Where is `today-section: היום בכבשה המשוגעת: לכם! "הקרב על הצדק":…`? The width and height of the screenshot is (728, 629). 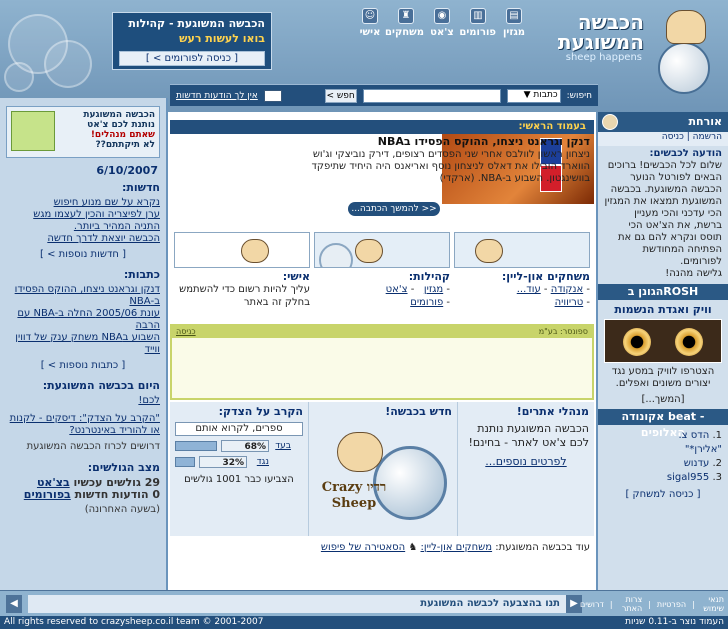 today-section: היום בכבשה המשוגעת: לכם! "הקרב על הצדק":… is located at coordinates (83, 416).